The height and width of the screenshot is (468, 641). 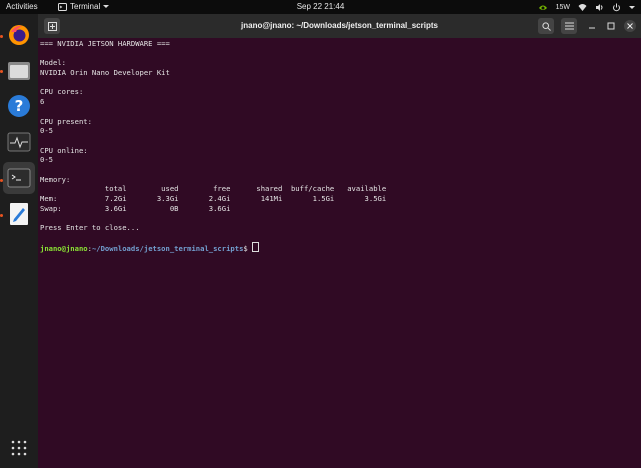 I want to click on output-line: 6, so click(x=42, y=102).